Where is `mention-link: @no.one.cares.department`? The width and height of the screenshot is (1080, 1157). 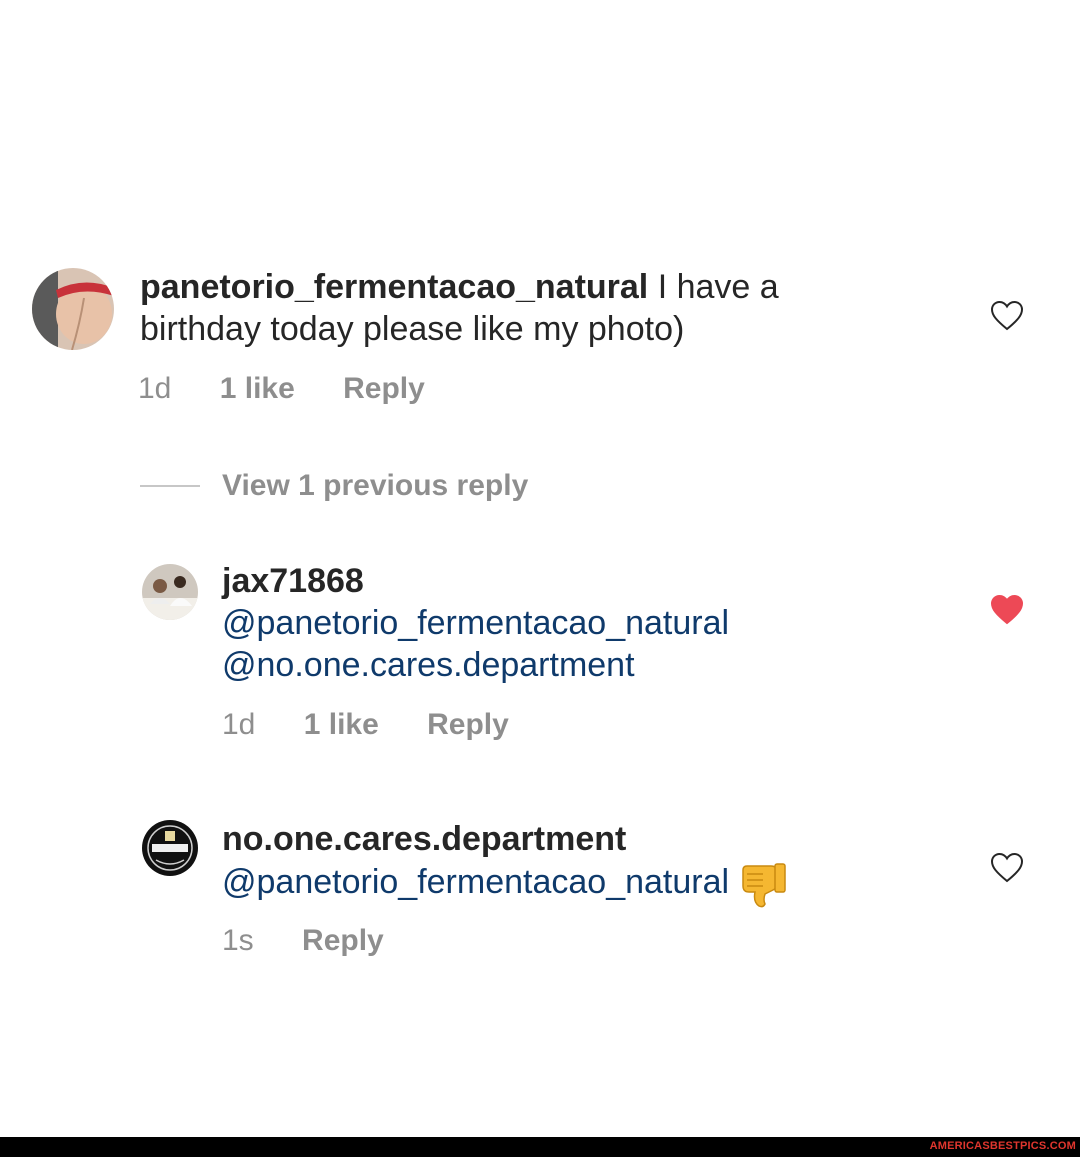 mention-link: @no.one.cares.department is located at coordinates (572, 665).